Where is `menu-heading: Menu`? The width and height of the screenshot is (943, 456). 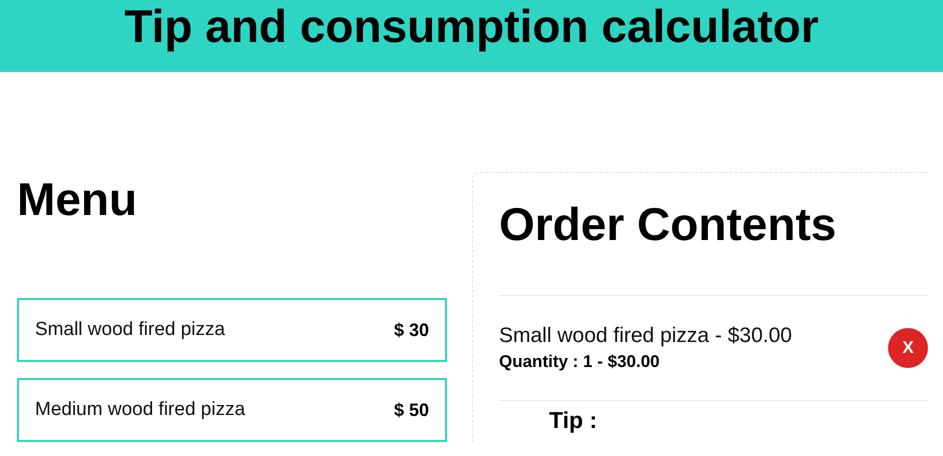
menu-heading: Menu is located at coordinates (77, 199).